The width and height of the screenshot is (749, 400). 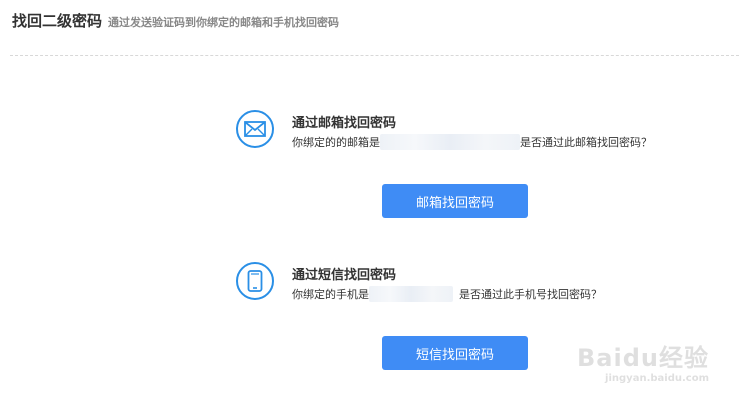 What do you see at coordinates (374, 55) in the screenshot?
I see `header-divider` at bounding box center [374, 55].